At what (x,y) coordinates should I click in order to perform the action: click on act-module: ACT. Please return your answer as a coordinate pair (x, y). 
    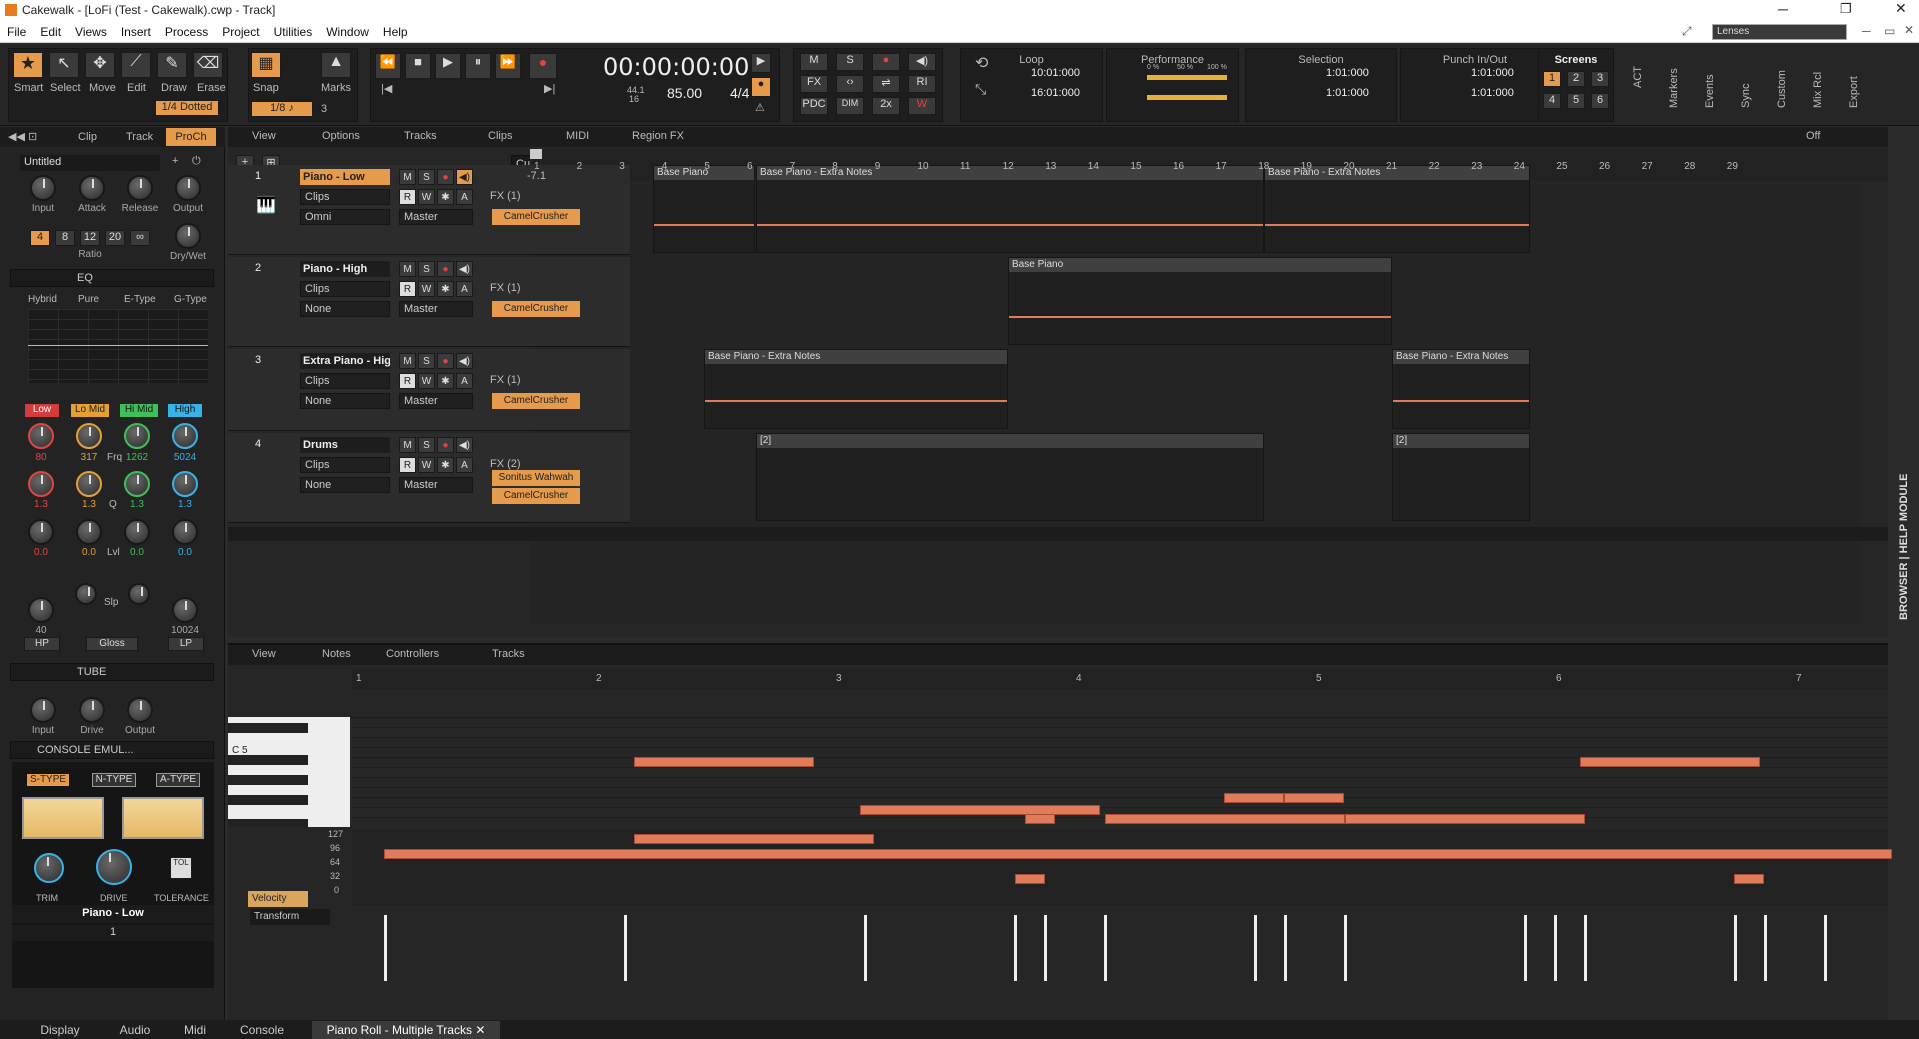
    Looking at the image, I should click on (1638, 77).